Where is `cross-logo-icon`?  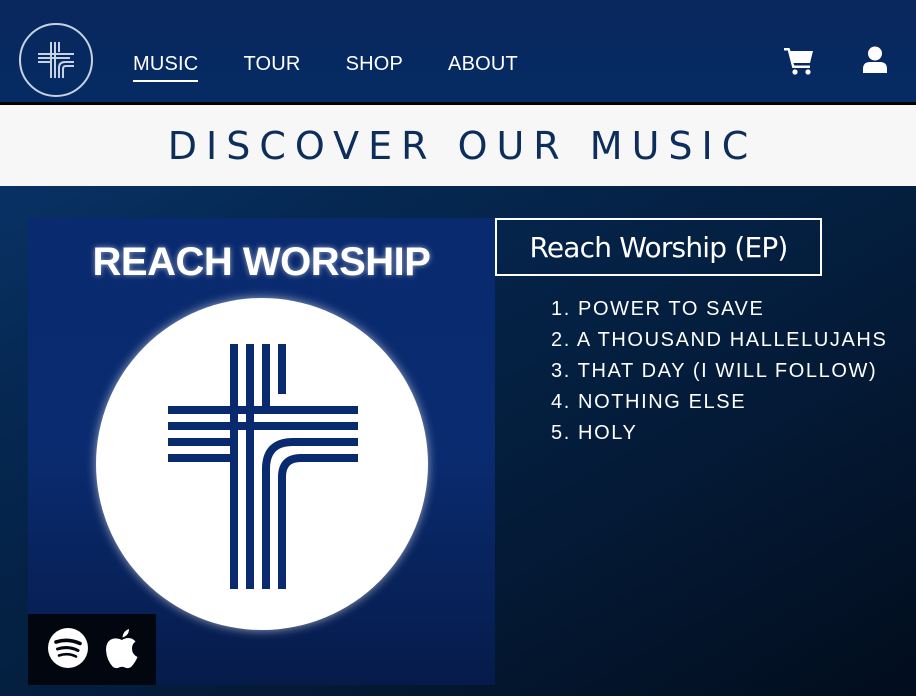
cross-logo-icon is located at coordinates (56, 60).